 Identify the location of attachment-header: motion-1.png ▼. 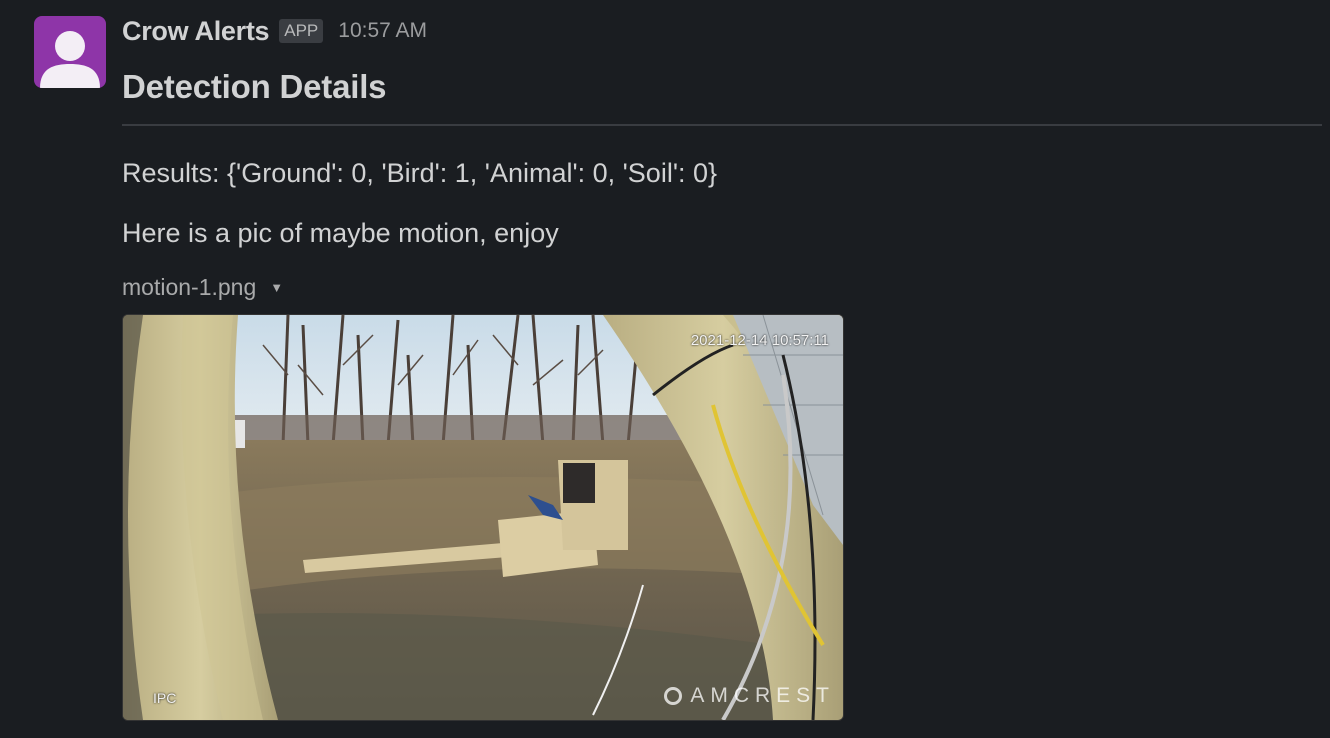
(202, 287).